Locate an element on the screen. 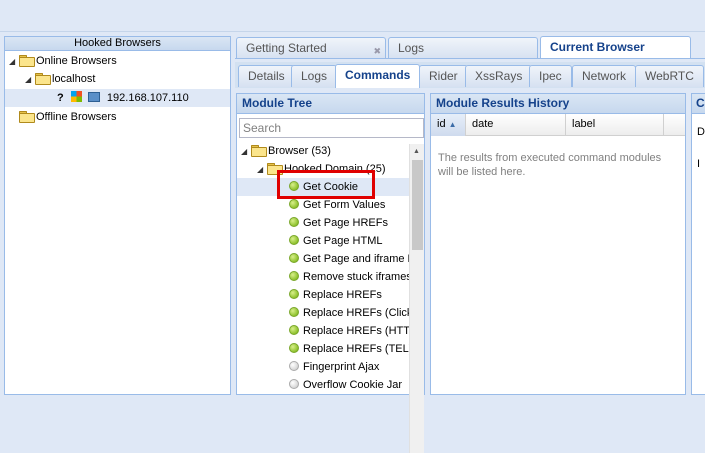 The width and height of the screenshot is (705, 453). module-item: Replace HREFs (TEL) is located at coordinates (323, 349).